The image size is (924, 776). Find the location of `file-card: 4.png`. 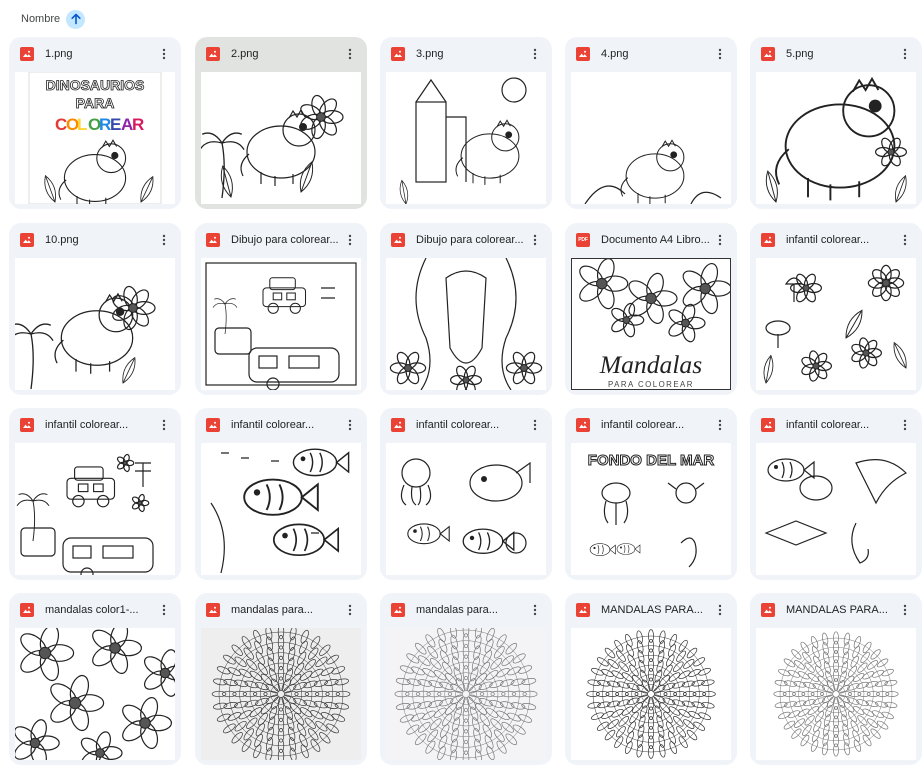

file-card: 4.png is located at coordinates (651, 123).